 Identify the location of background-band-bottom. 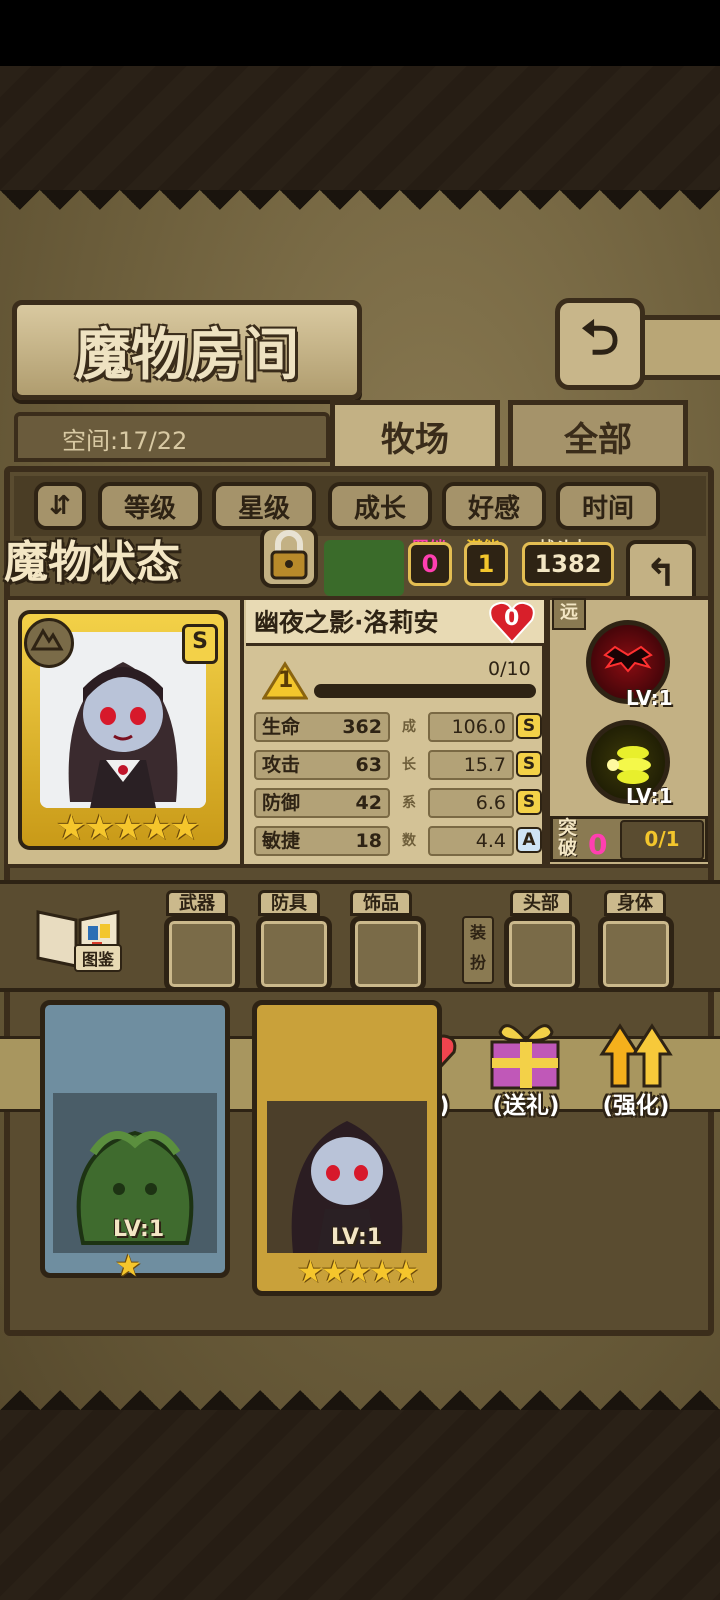
(360, 1505).